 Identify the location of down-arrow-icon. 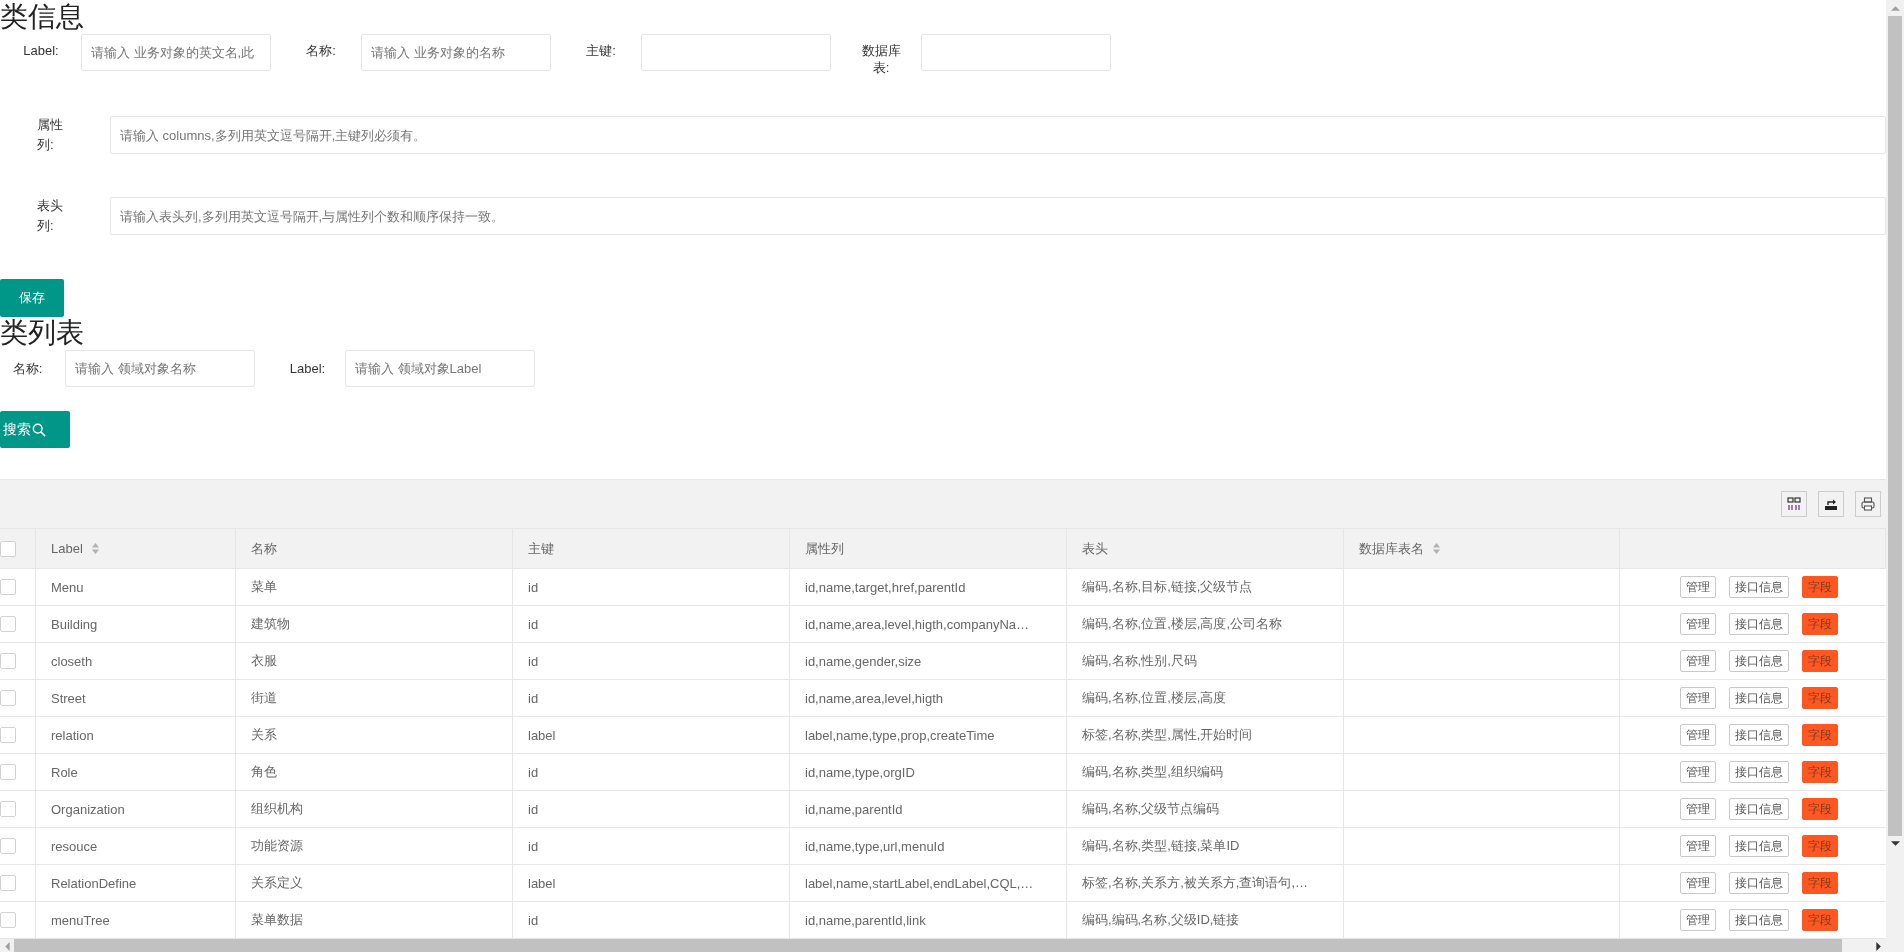
(1895, 844).